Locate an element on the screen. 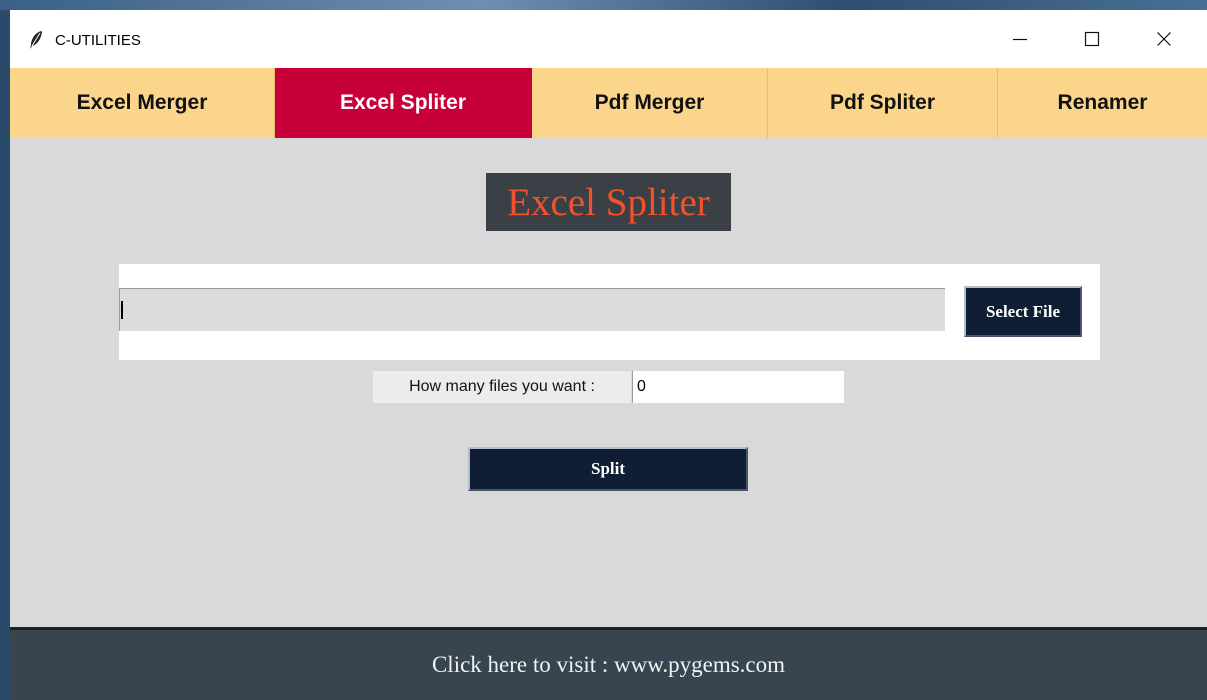 Image resolution: width=1207 pixels, height=700 pixels. file-select-panel: Select File is located at coordinates (609, 312).